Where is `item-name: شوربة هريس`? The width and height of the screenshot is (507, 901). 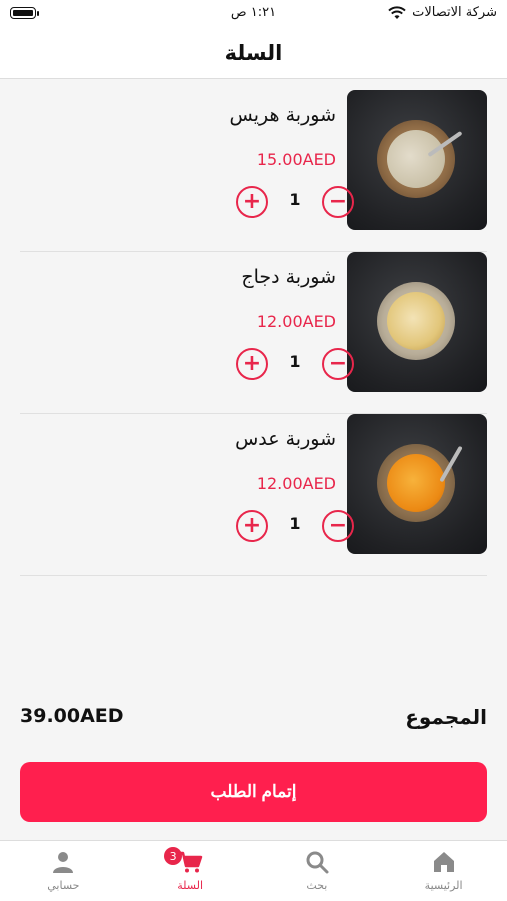
item-name: شوربة هريس is located at coordinates (282, 115).